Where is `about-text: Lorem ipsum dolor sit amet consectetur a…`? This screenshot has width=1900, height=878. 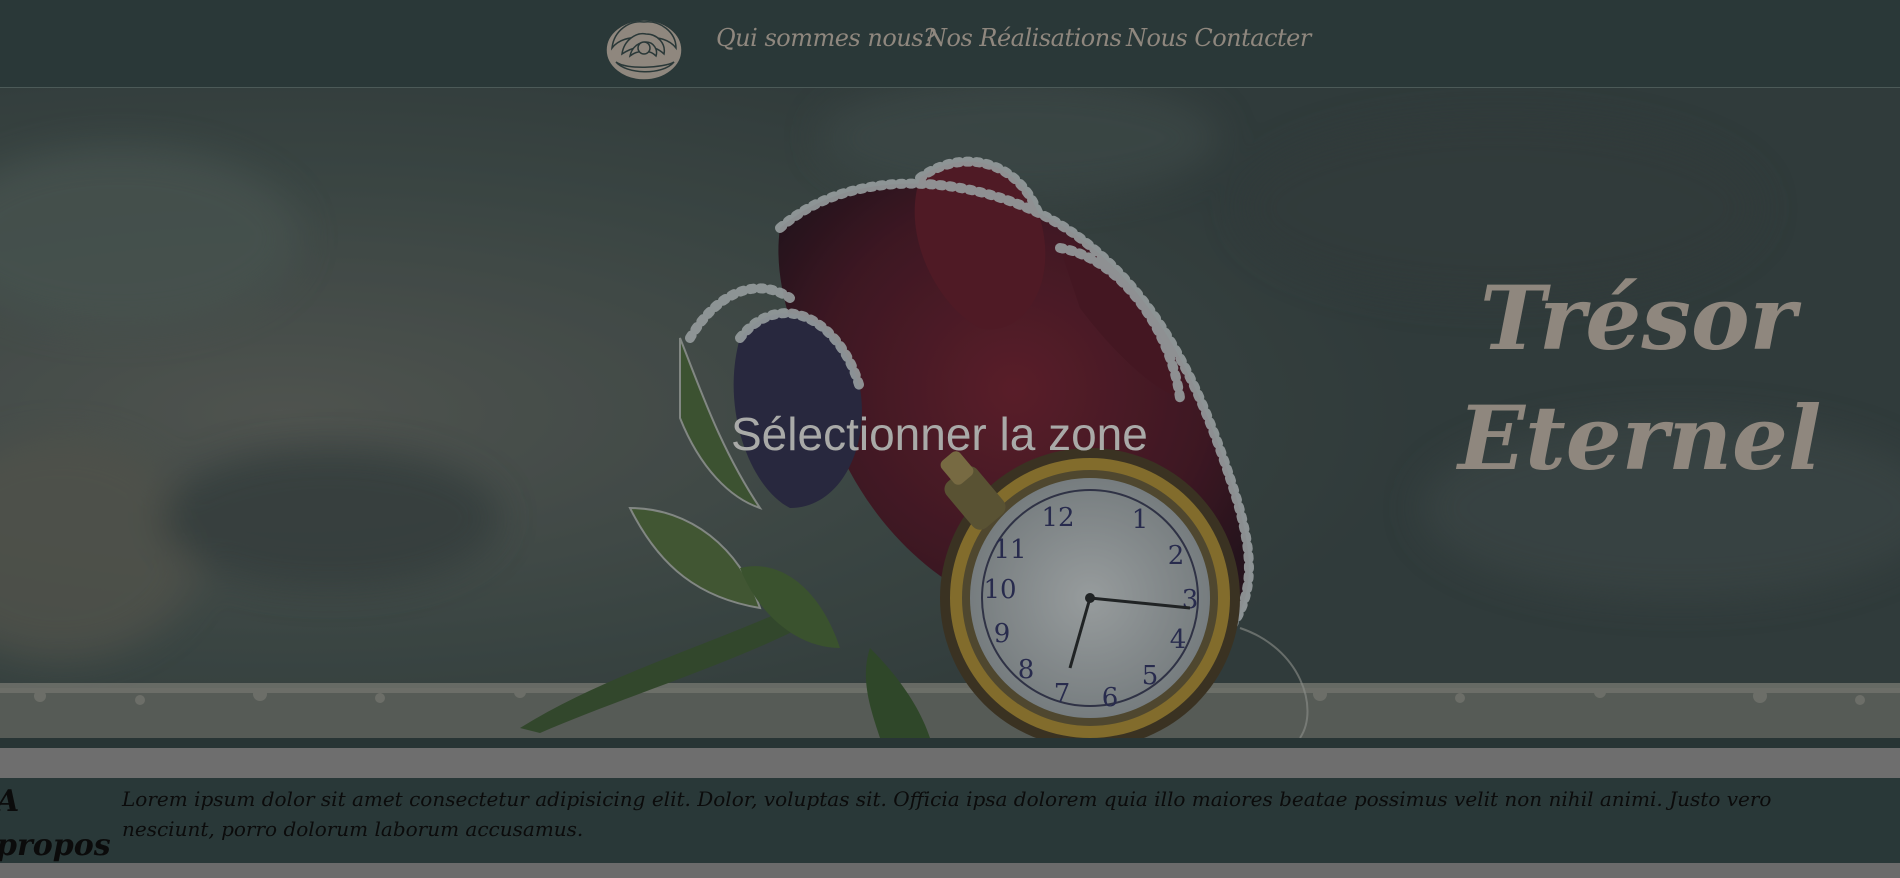 about-text: Lorem ipsum dolor sit amet consectetur a… is located at coordinates (947, 814).